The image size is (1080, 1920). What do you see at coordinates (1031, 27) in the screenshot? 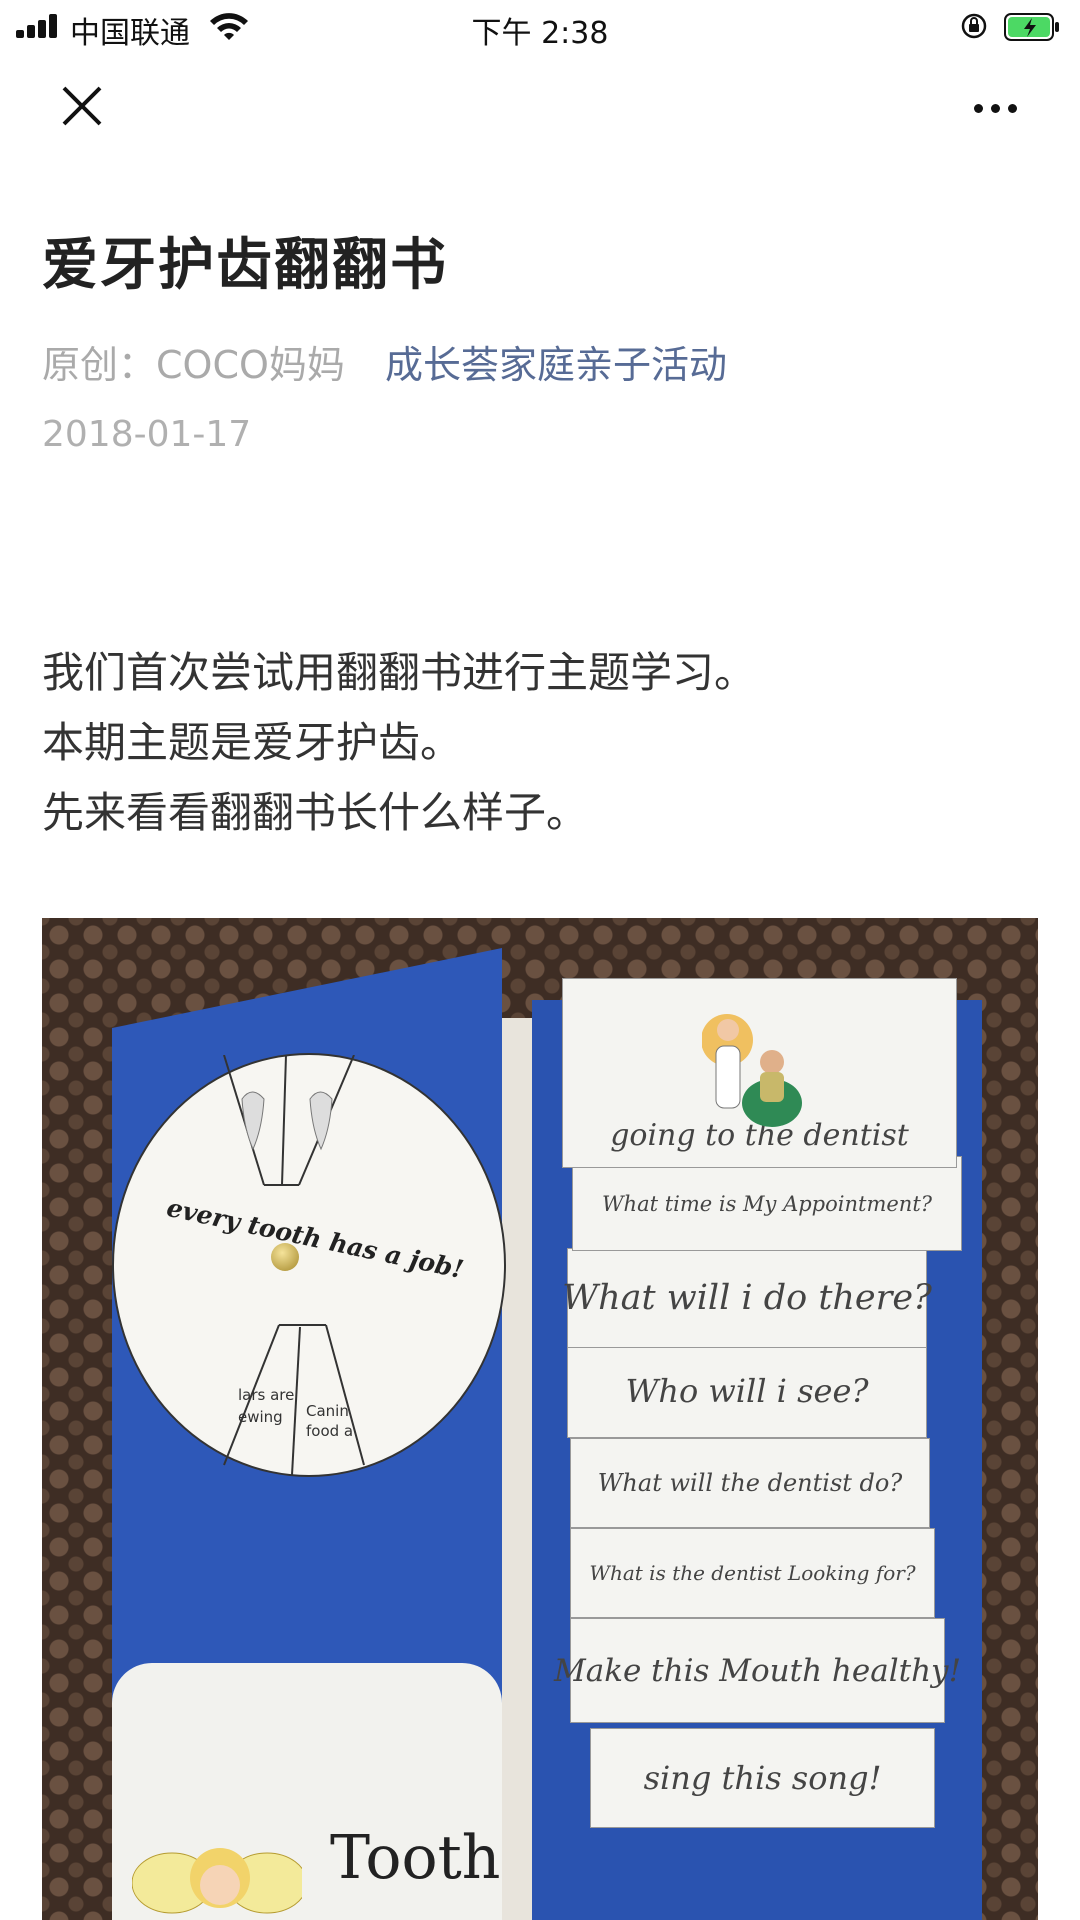
I see `battery-charging-icon` at bounding box center [1031, 27].